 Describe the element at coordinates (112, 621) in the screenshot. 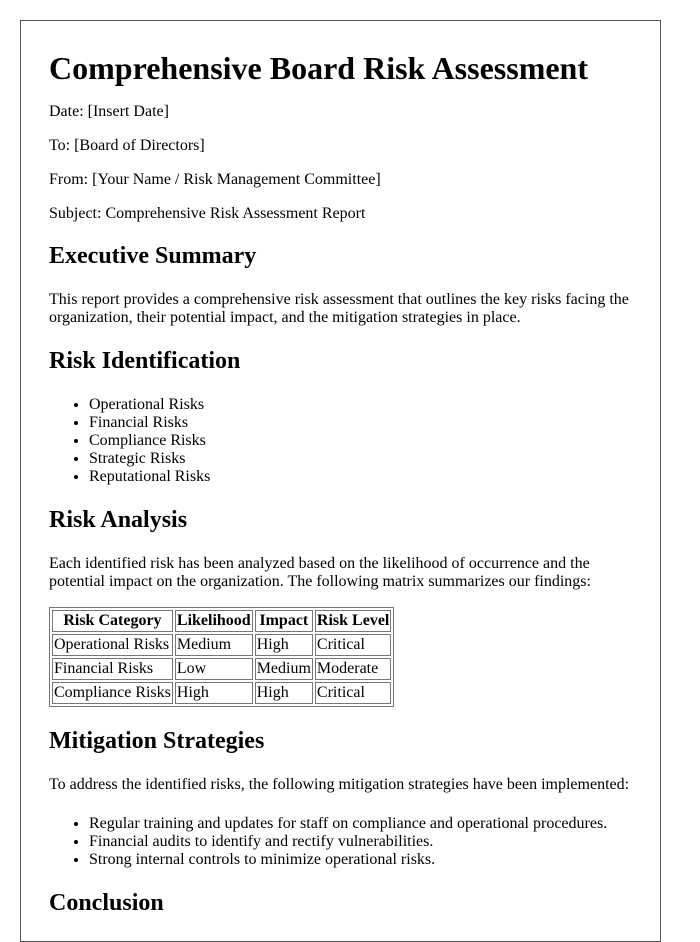

I see `table-header-cell: Risk Category` at that location.